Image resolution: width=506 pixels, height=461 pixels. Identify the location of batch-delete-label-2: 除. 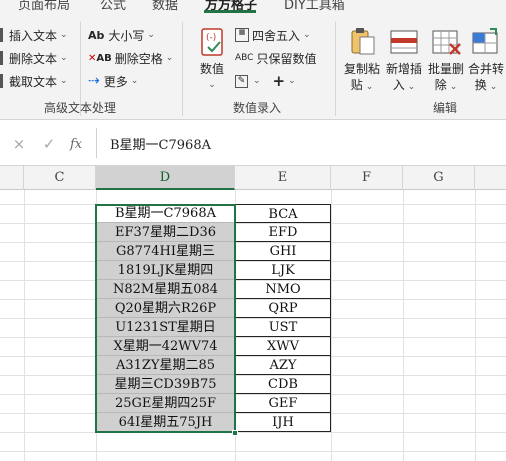
(440, 85).